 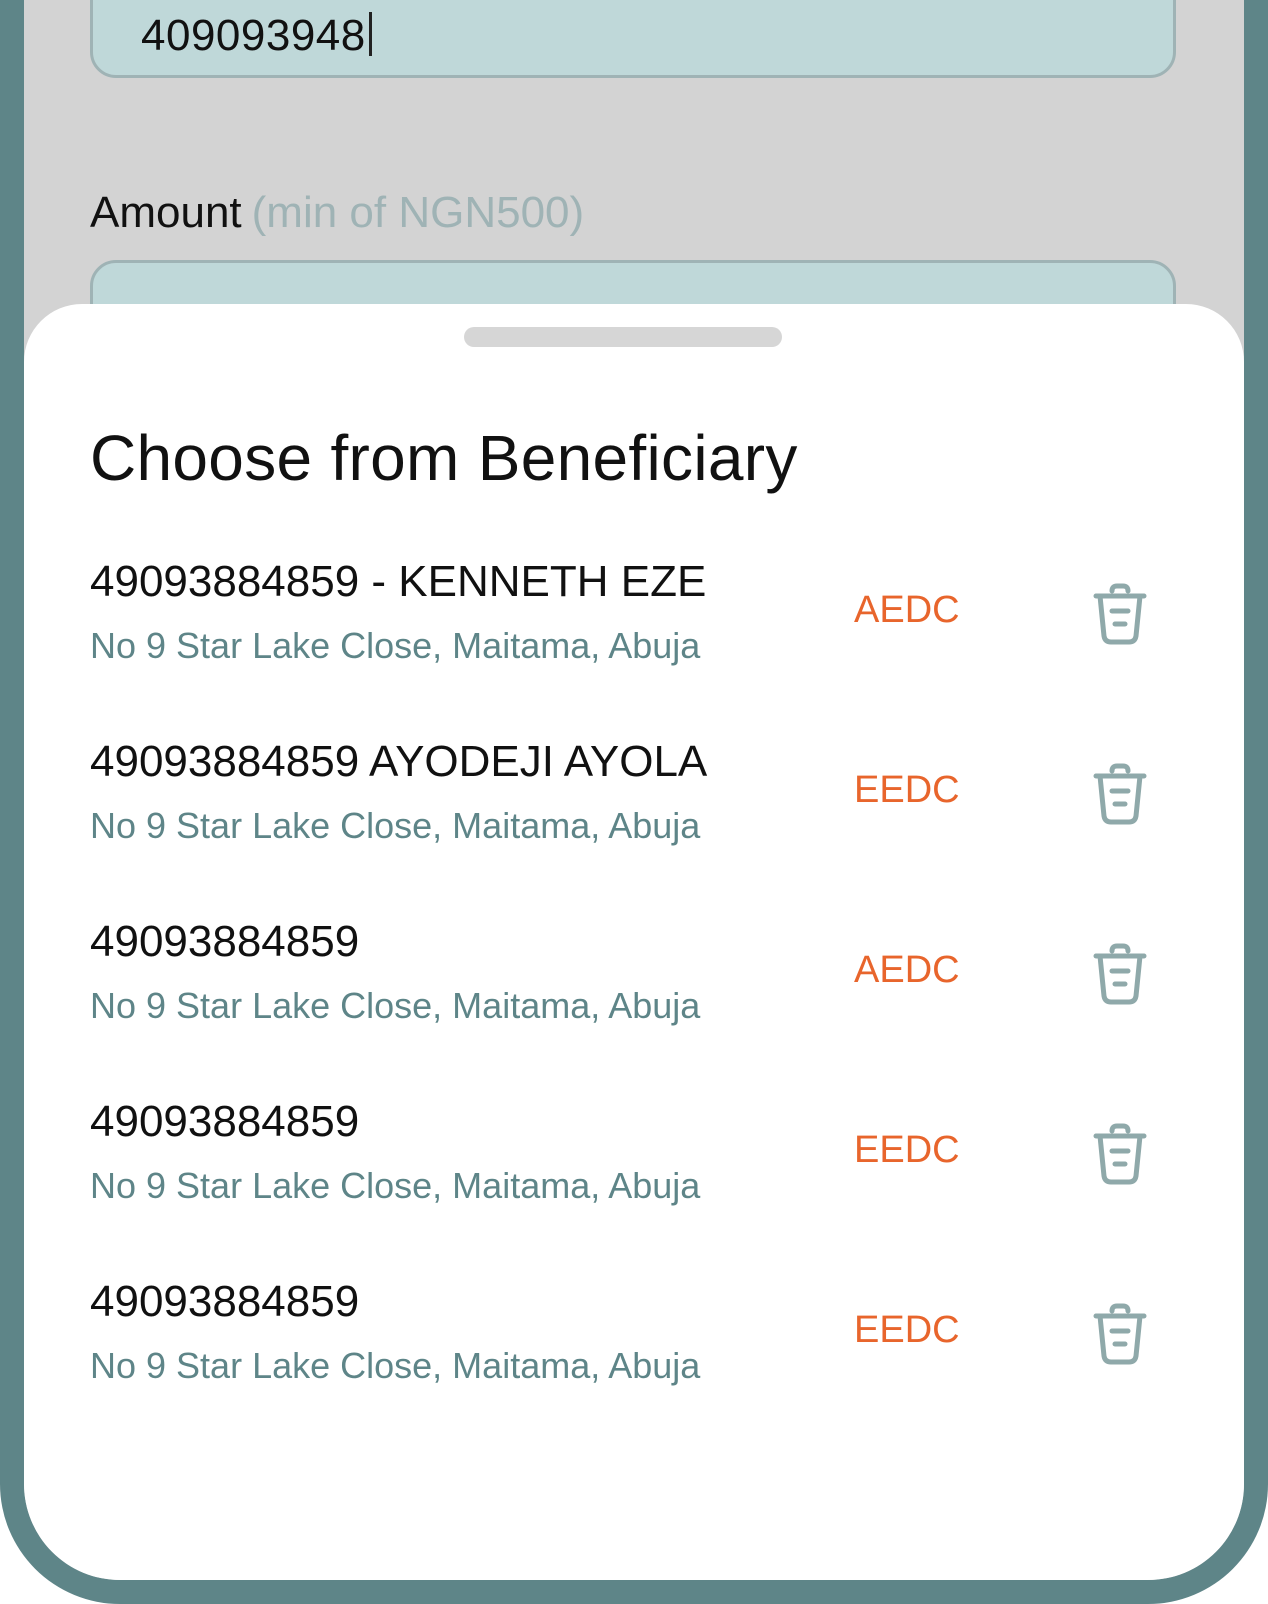 I want to click on sheet-drag-handle, so click(x=623, y=337).